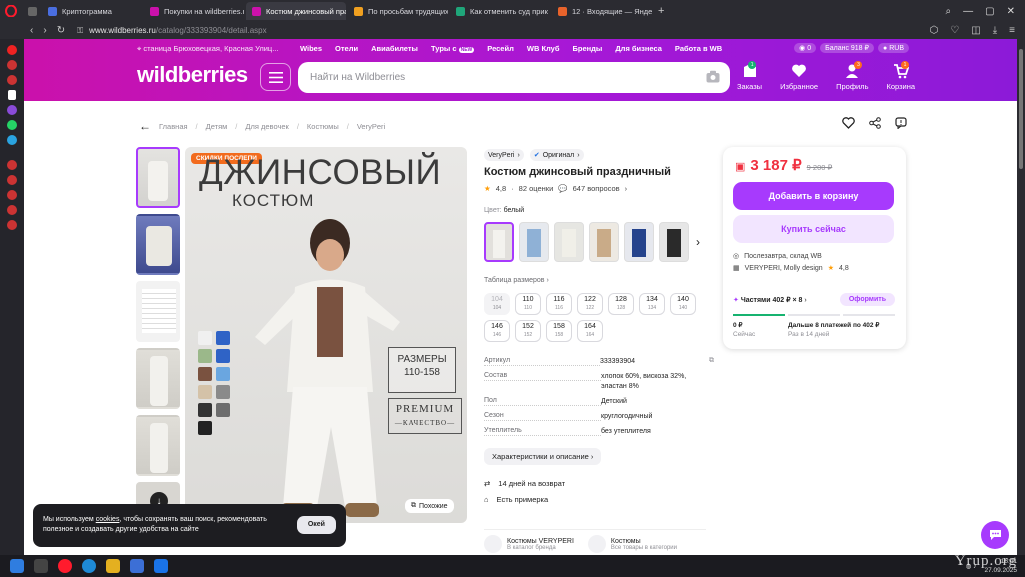 This screenshot has height=577, width=1025. What do you see at coordinates (12, 80) in the screenshot?
I see `news-icon` at bounding box center [12, 80].